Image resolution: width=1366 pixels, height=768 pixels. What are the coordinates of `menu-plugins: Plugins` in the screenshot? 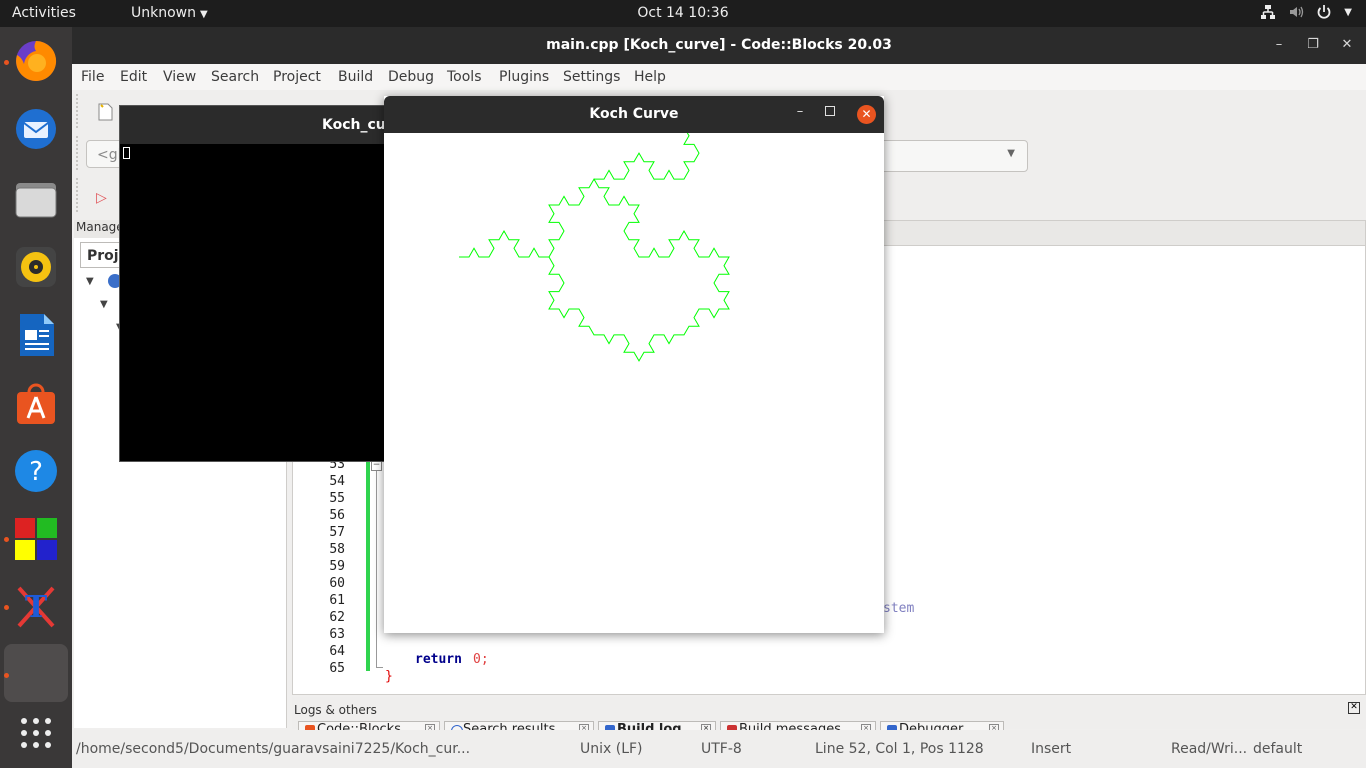 It's located at (524, 77).